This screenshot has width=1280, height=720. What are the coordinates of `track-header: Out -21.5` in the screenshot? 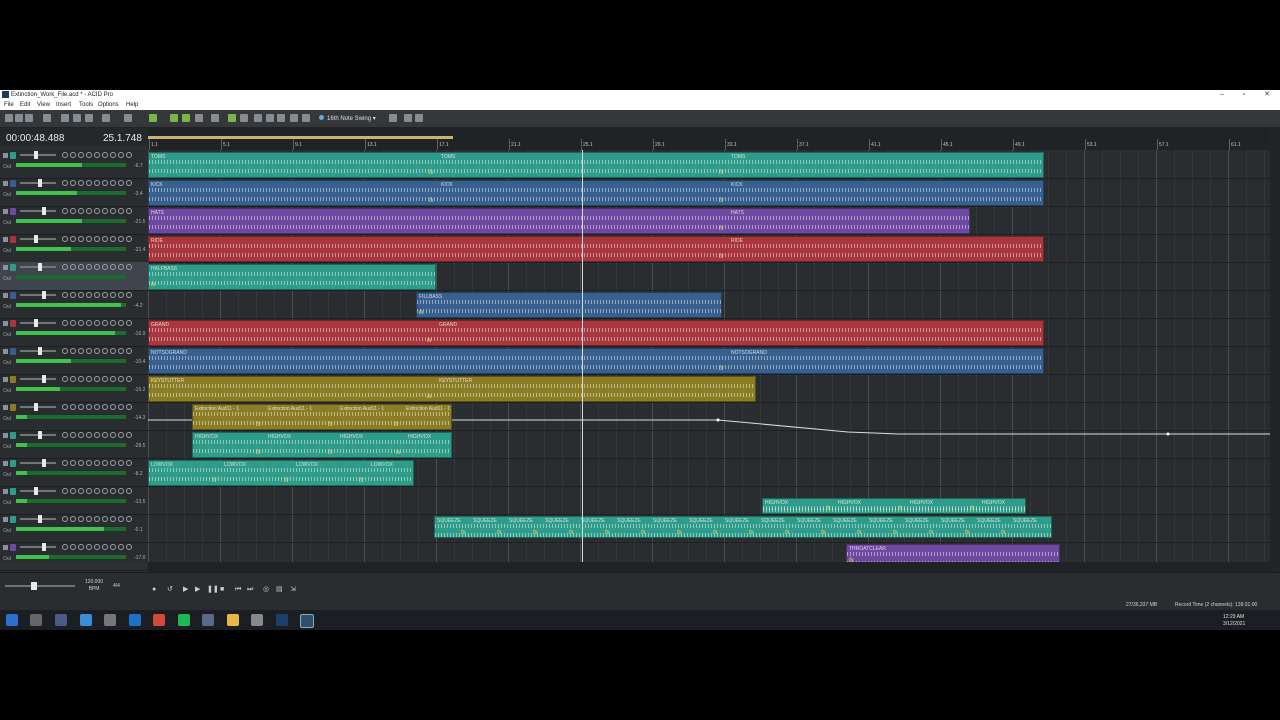 It's located at (74, 220).